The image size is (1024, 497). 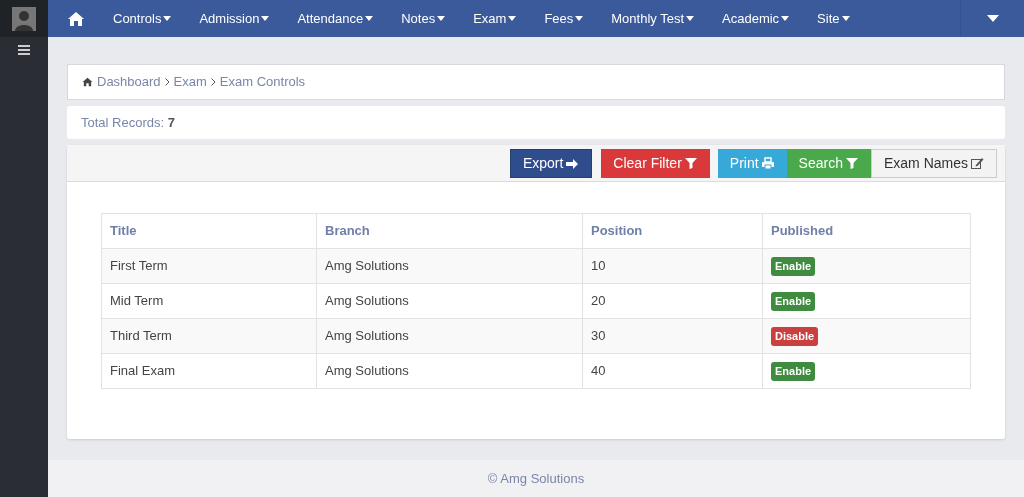 What do you see at coordinates (128, 122) in the screenshot?
I see `total-records-text: Total Records: 7` at bounding box center [128, 122].